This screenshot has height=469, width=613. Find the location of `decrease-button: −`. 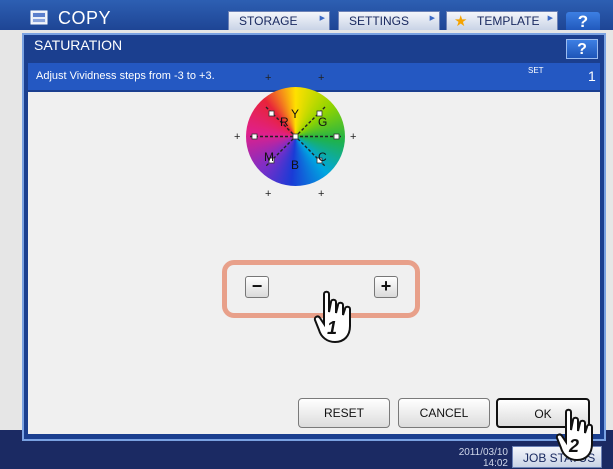

decrease-button: − is located at coordinates (257, 287).